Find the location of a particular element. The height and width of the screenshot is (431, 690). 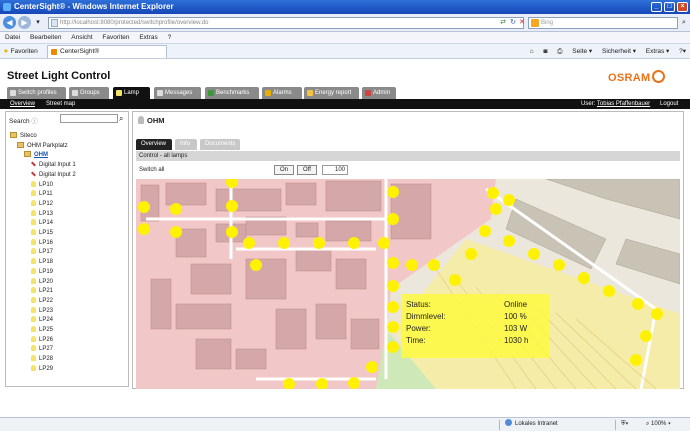

feeds-icon: ◙ is located at coordinates (546, 51).